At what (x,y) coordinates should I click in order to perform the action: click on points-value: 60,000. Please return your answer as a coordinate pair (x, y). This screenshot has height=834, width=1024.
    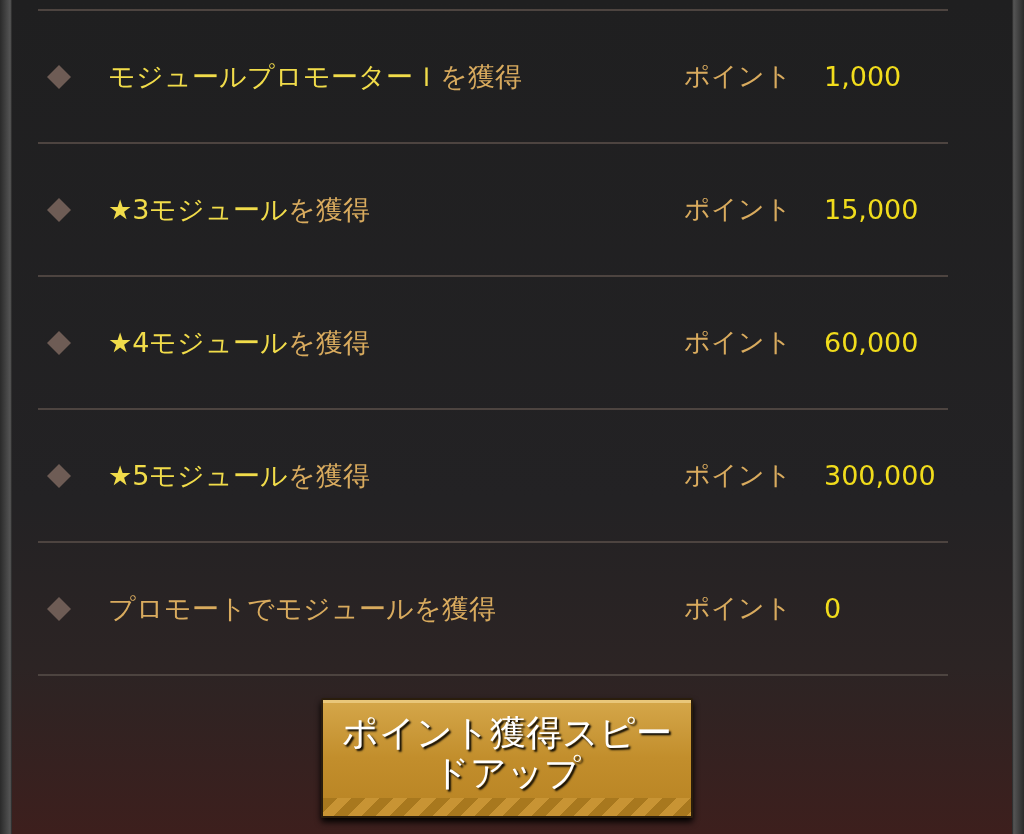
    Looking at the image, I should click on (871, 342).